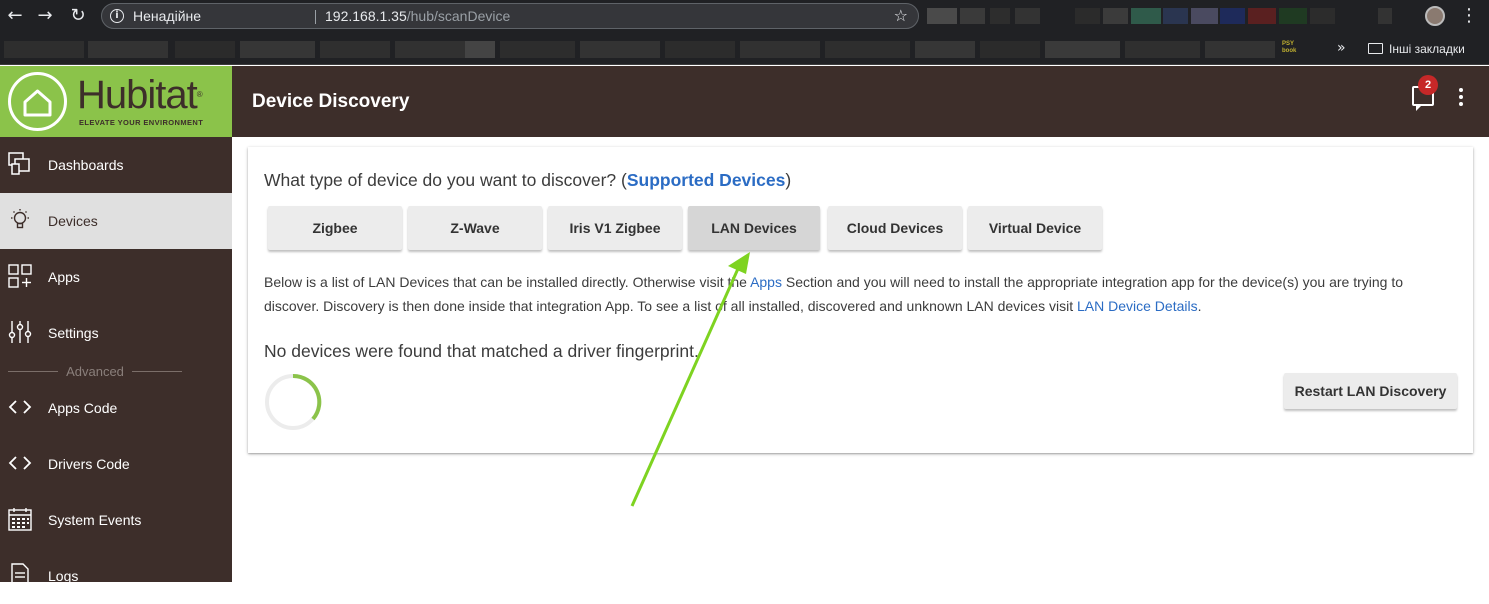  Describe the element at coordinates (15, 16) in the screenshot. I see `back-icon: ←` at that location.